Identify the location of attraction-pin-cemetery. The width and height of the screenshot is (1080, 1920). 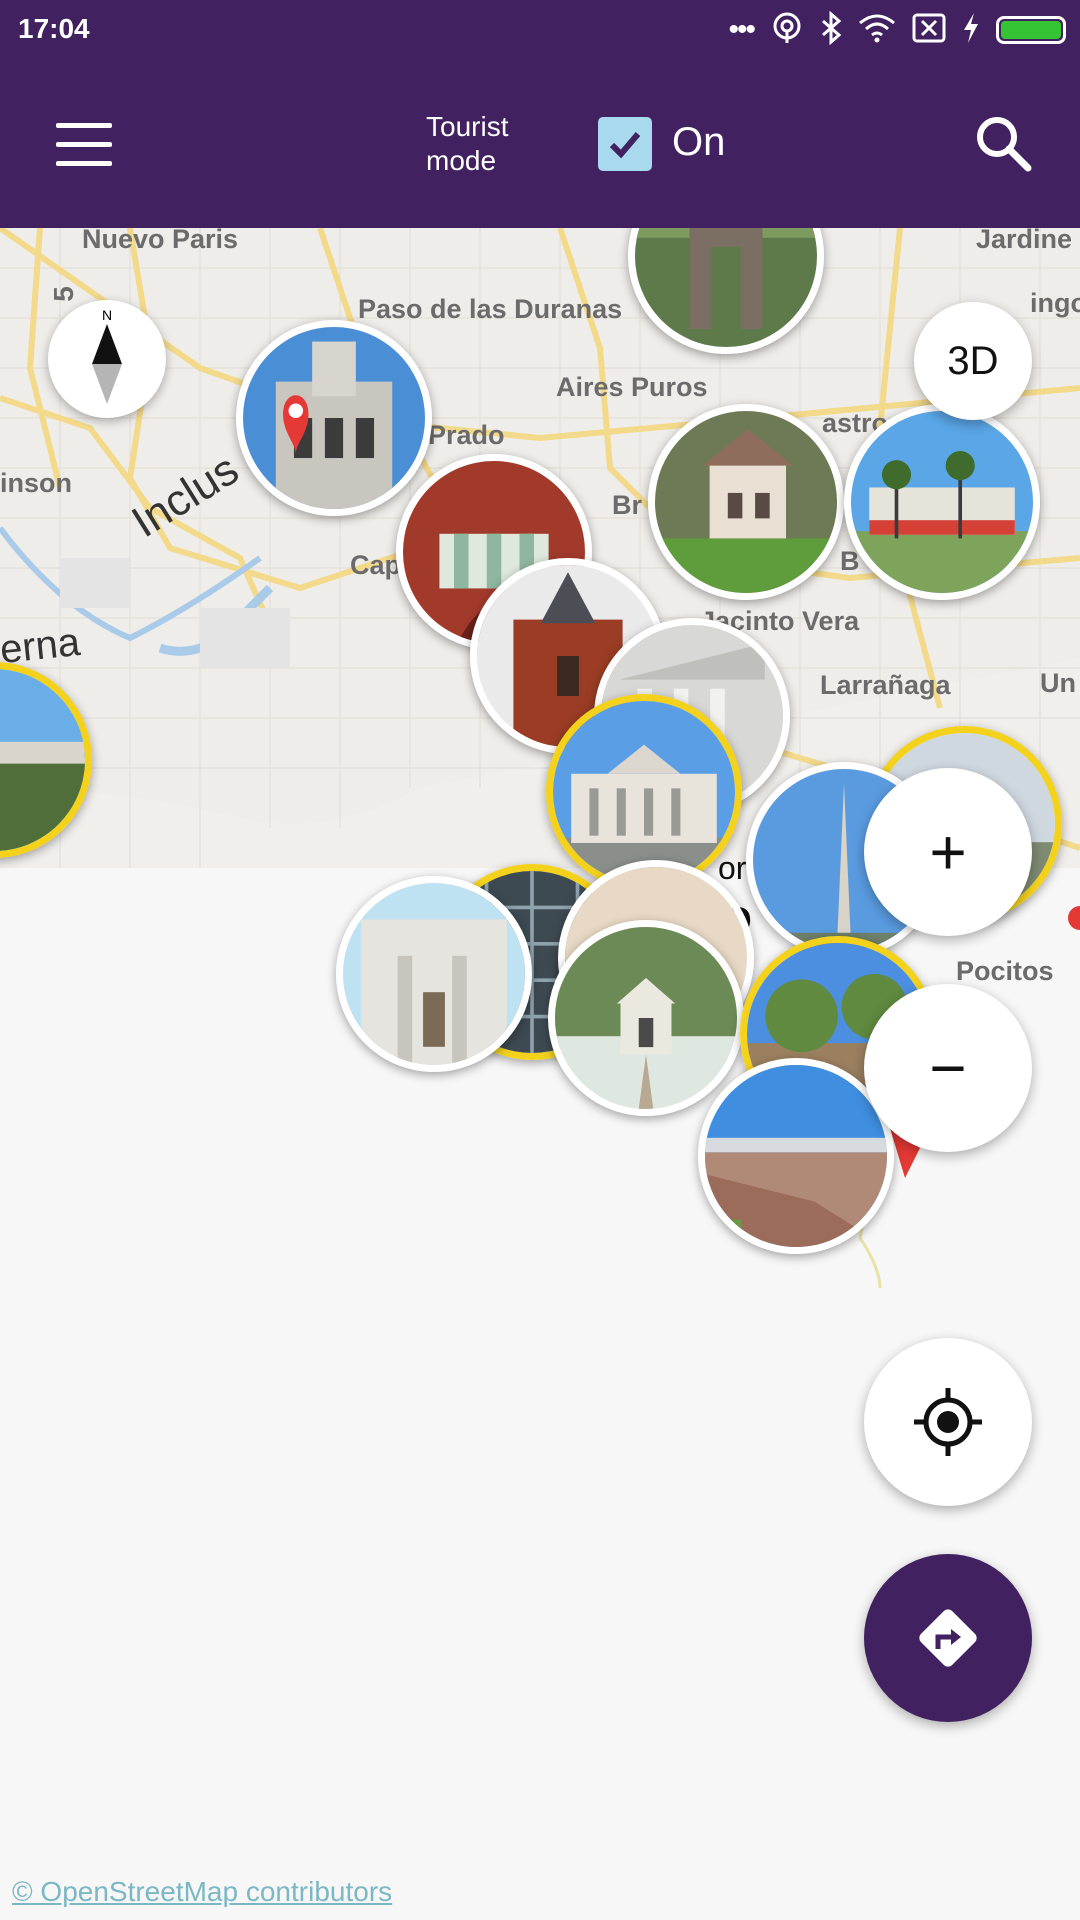
(646, 1018).